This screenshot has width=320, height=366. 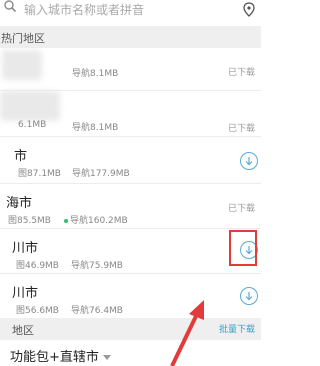 I want to click on red-arrow-annotation, so click(x=187, y=333).